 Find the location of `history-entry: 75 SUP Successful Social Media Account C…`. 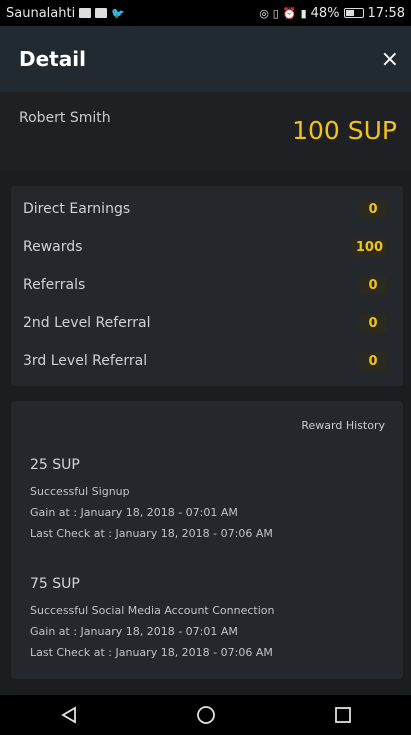

history-entry: 75 SUP Successful Social Media Account C… is located at coordinates (152, 619).